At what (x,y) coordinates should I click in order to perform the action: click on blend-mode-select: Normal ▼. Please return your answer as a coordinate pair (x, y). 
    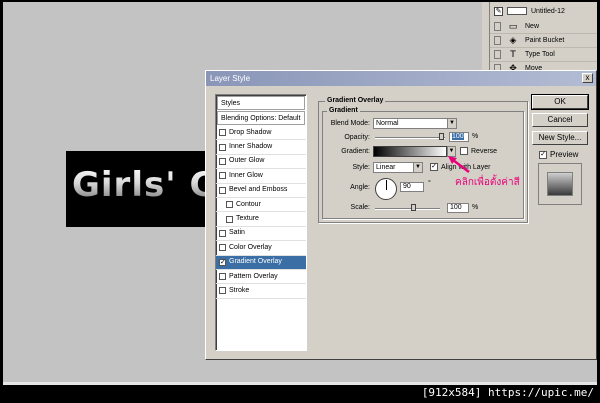
    Looking at the image, I should click on (415, 123).